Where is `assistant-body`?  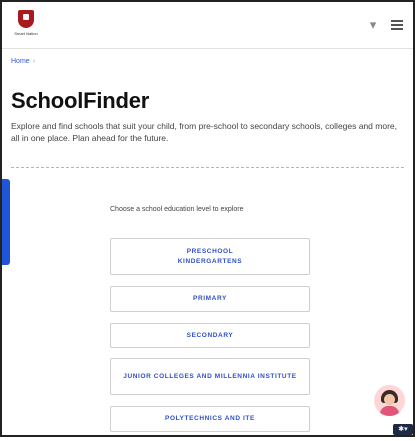 assistant-body is located at coordinates (389, 411).